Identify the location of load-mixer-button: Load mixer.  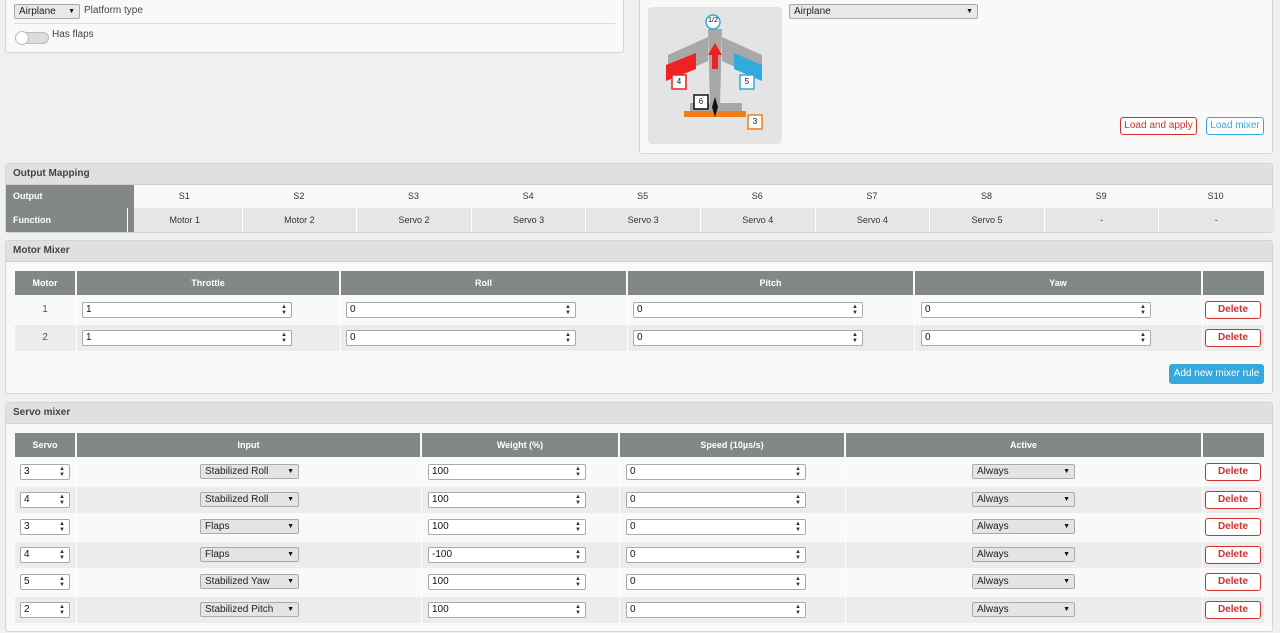
(1235, 126).